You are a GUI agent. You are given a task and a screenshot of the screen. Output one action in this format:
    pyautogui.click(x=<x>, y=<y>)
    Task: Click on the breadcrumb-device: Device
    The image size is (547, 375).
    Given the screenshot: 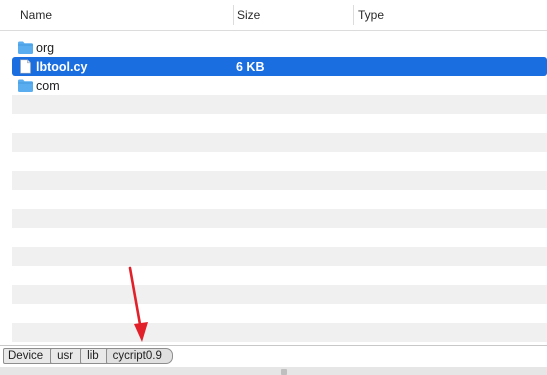 What is the action you would take?
    pyautogui.click(x=29, y=356)
    